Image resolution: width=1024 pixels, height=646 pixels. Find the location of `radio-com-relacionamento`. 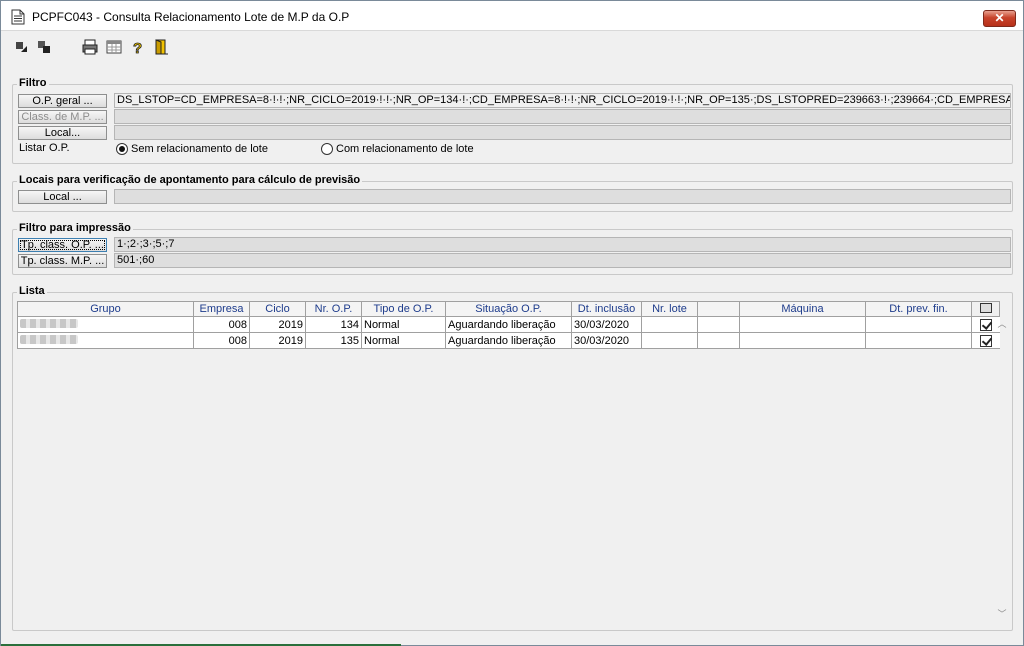

radio-com-relacionamento is located at coordinates (327, 149).